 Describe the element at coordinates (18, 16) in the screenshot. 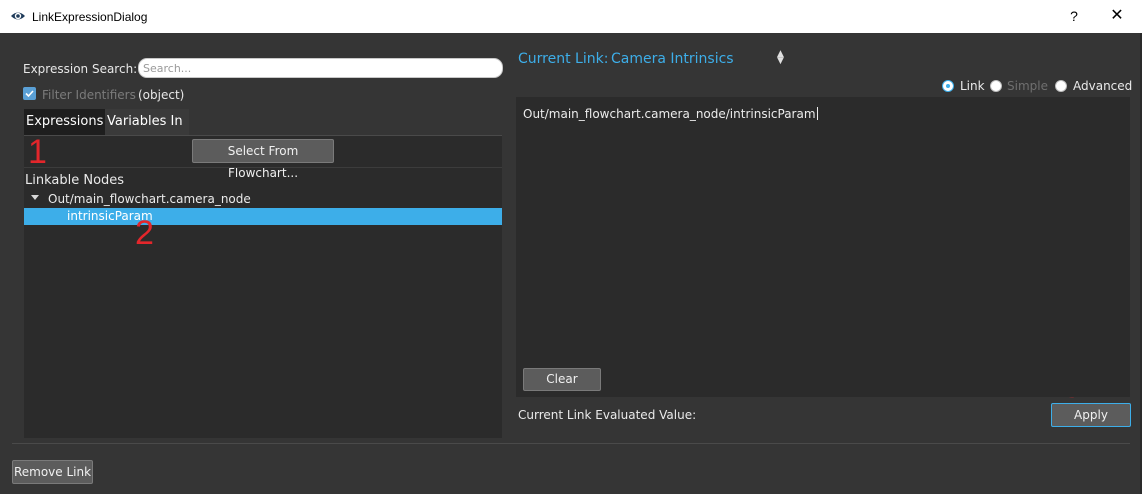

I see `app-eye-icon` at that location.